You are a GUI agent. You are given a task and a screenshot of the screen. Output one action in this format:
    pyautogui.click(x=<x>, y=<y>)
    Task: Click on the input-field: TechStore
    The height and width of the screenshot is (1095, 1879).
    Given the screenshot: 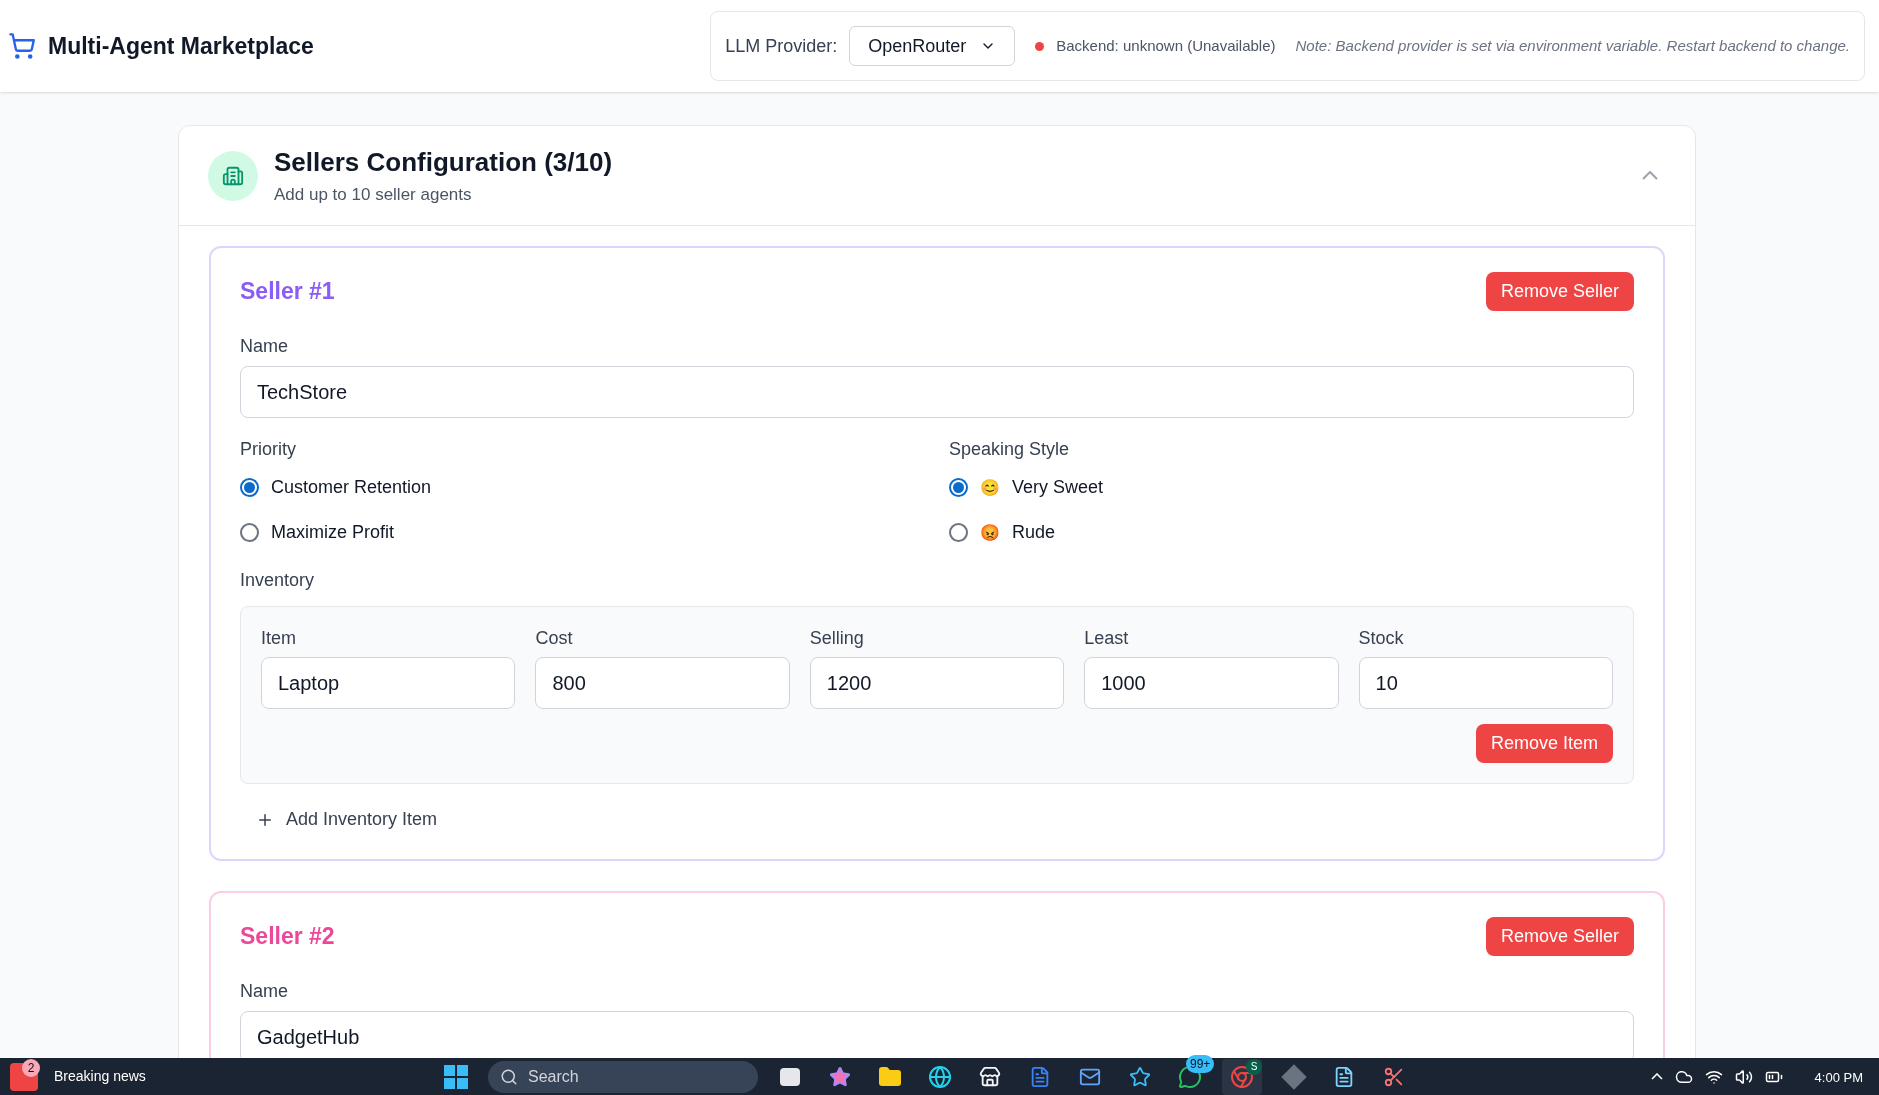 What is the action you would take?
    pyautogui.click(x=937, y=392)
    